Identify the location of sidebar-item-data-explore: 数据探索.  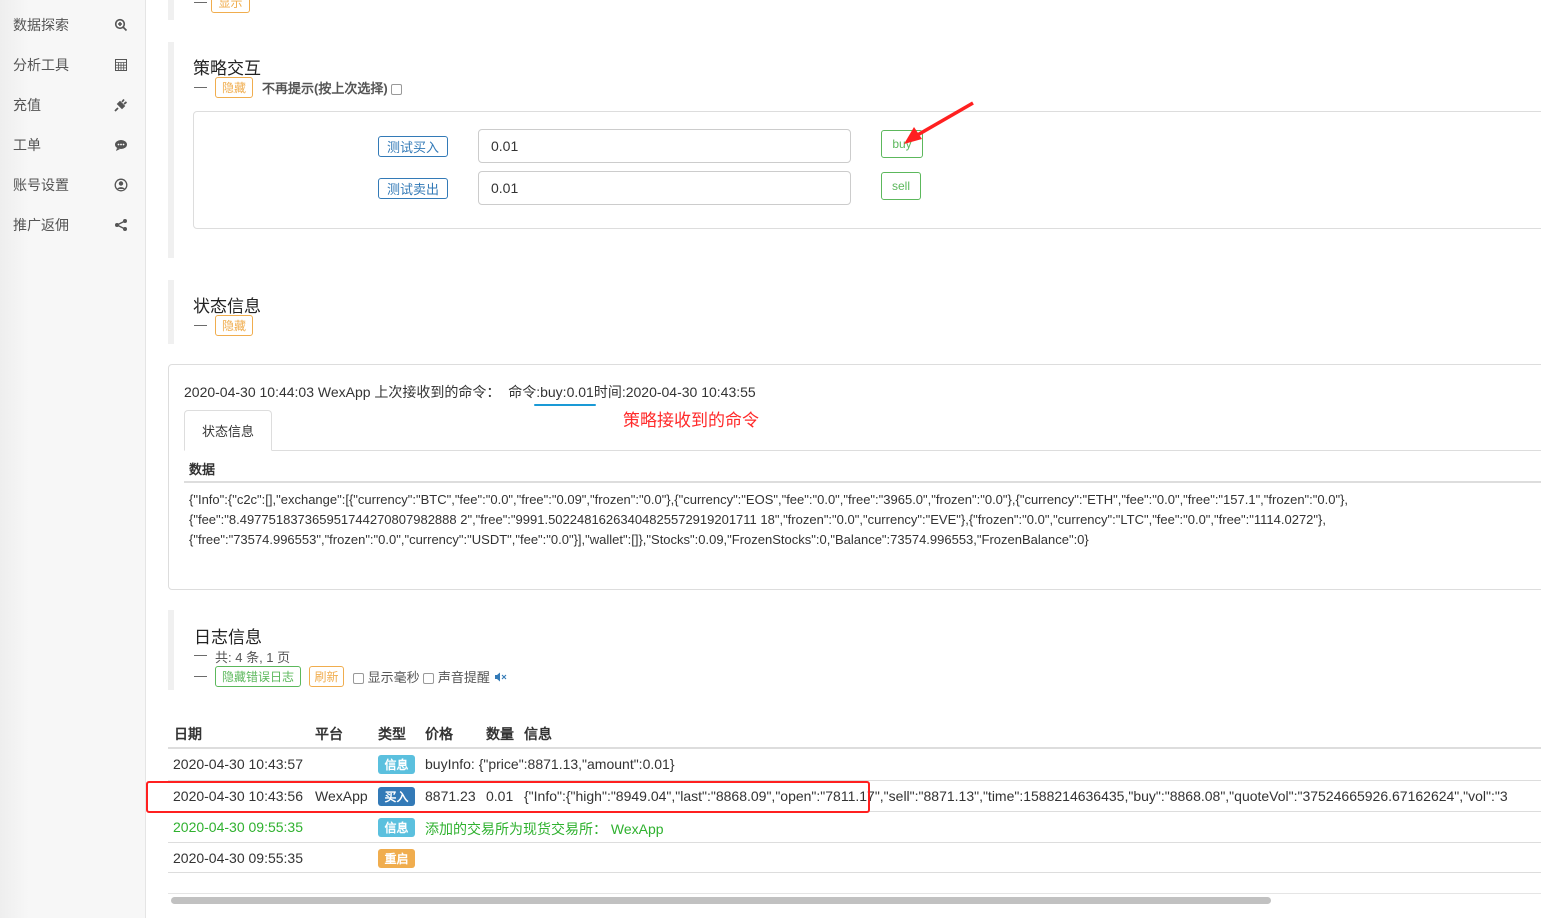
(70, 25).